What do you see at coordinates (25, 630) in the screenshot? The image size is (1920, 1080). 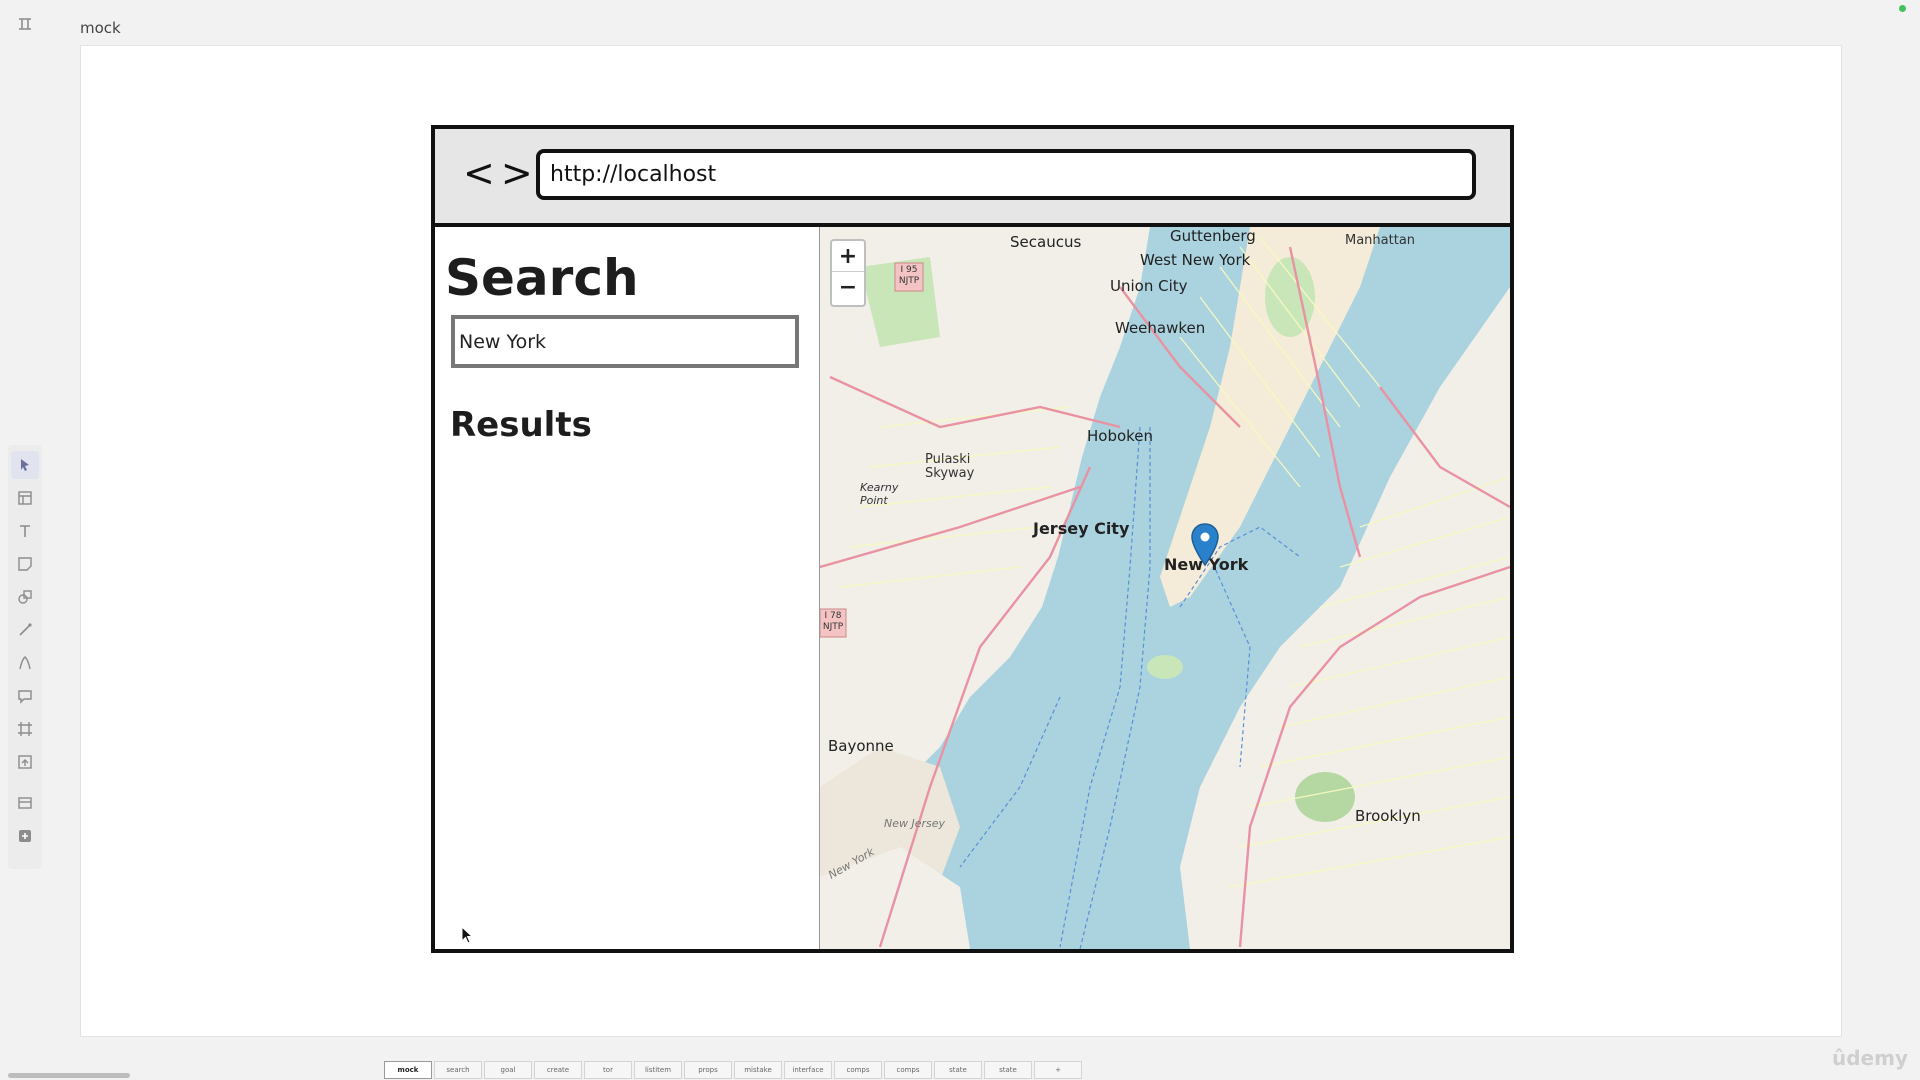 I see `connector-tool-icon` at bounding box center [25, 630].